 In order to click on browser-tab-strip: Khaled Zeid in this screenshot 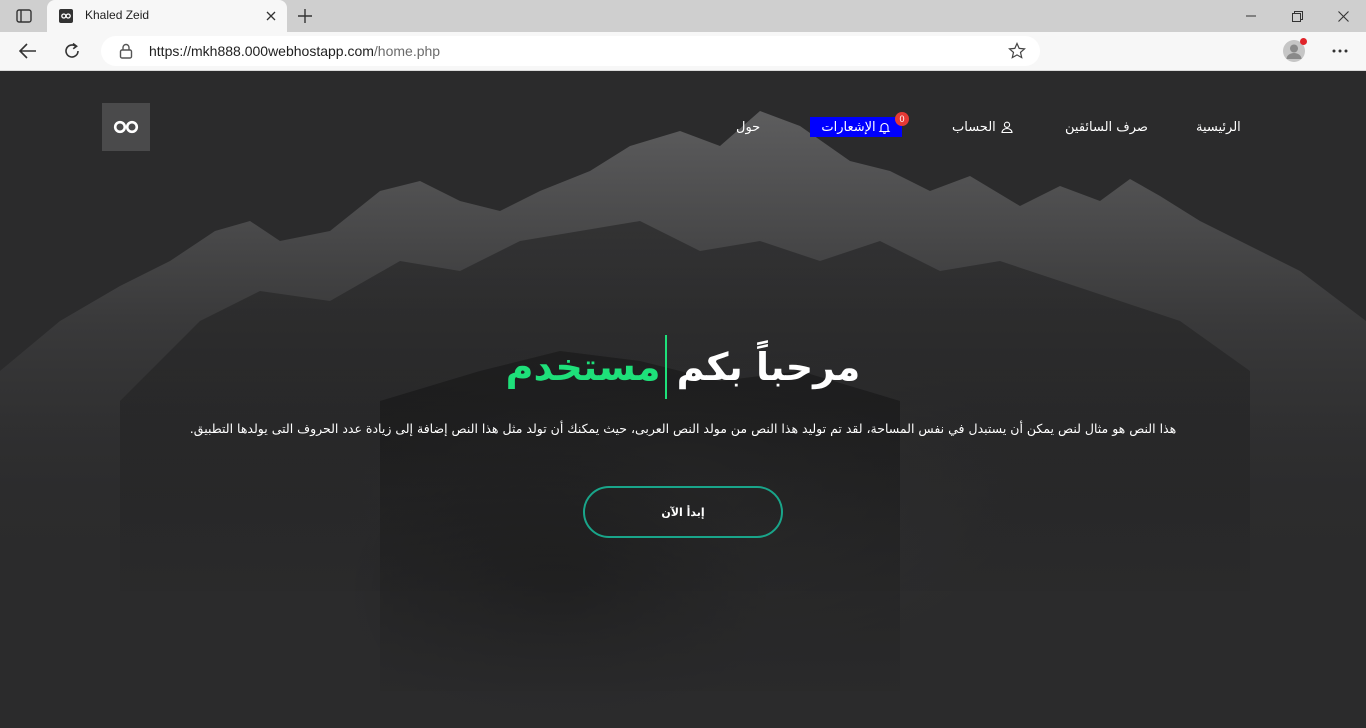, I will do `click(683, 16)`.